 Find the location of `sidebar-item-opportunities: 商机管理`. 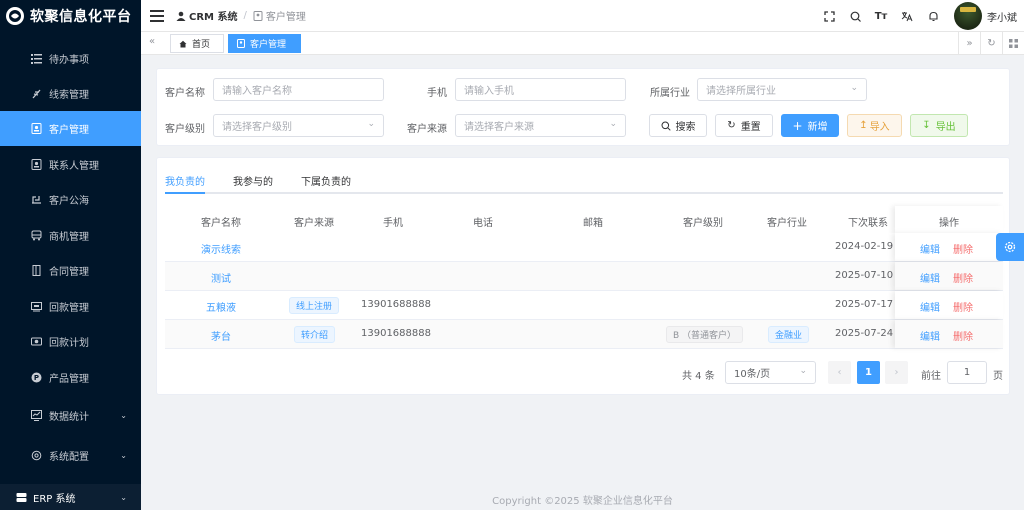

sidebar-item-opportunities: 商机管理 is located at coordinates (70, 235).